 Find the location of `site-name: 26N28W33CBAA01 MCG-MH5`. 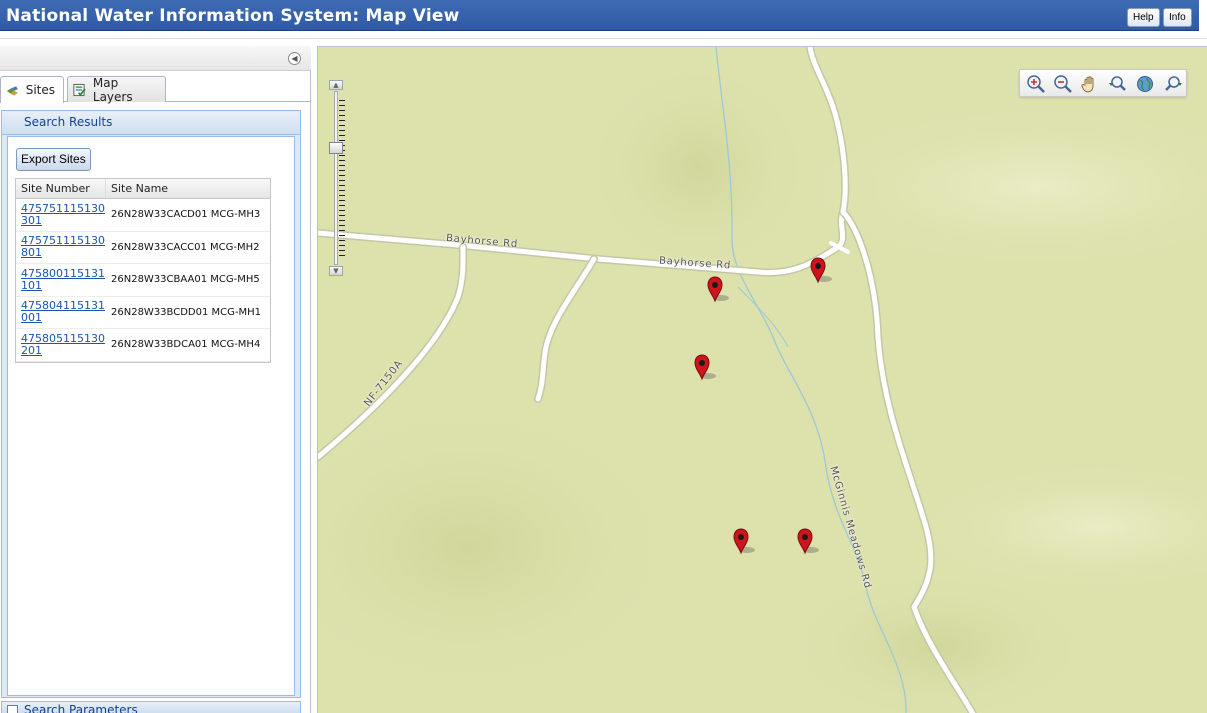

site-name: 26N28W33CBAA01 MCG-MH5 is located at coordinates (185, 280).